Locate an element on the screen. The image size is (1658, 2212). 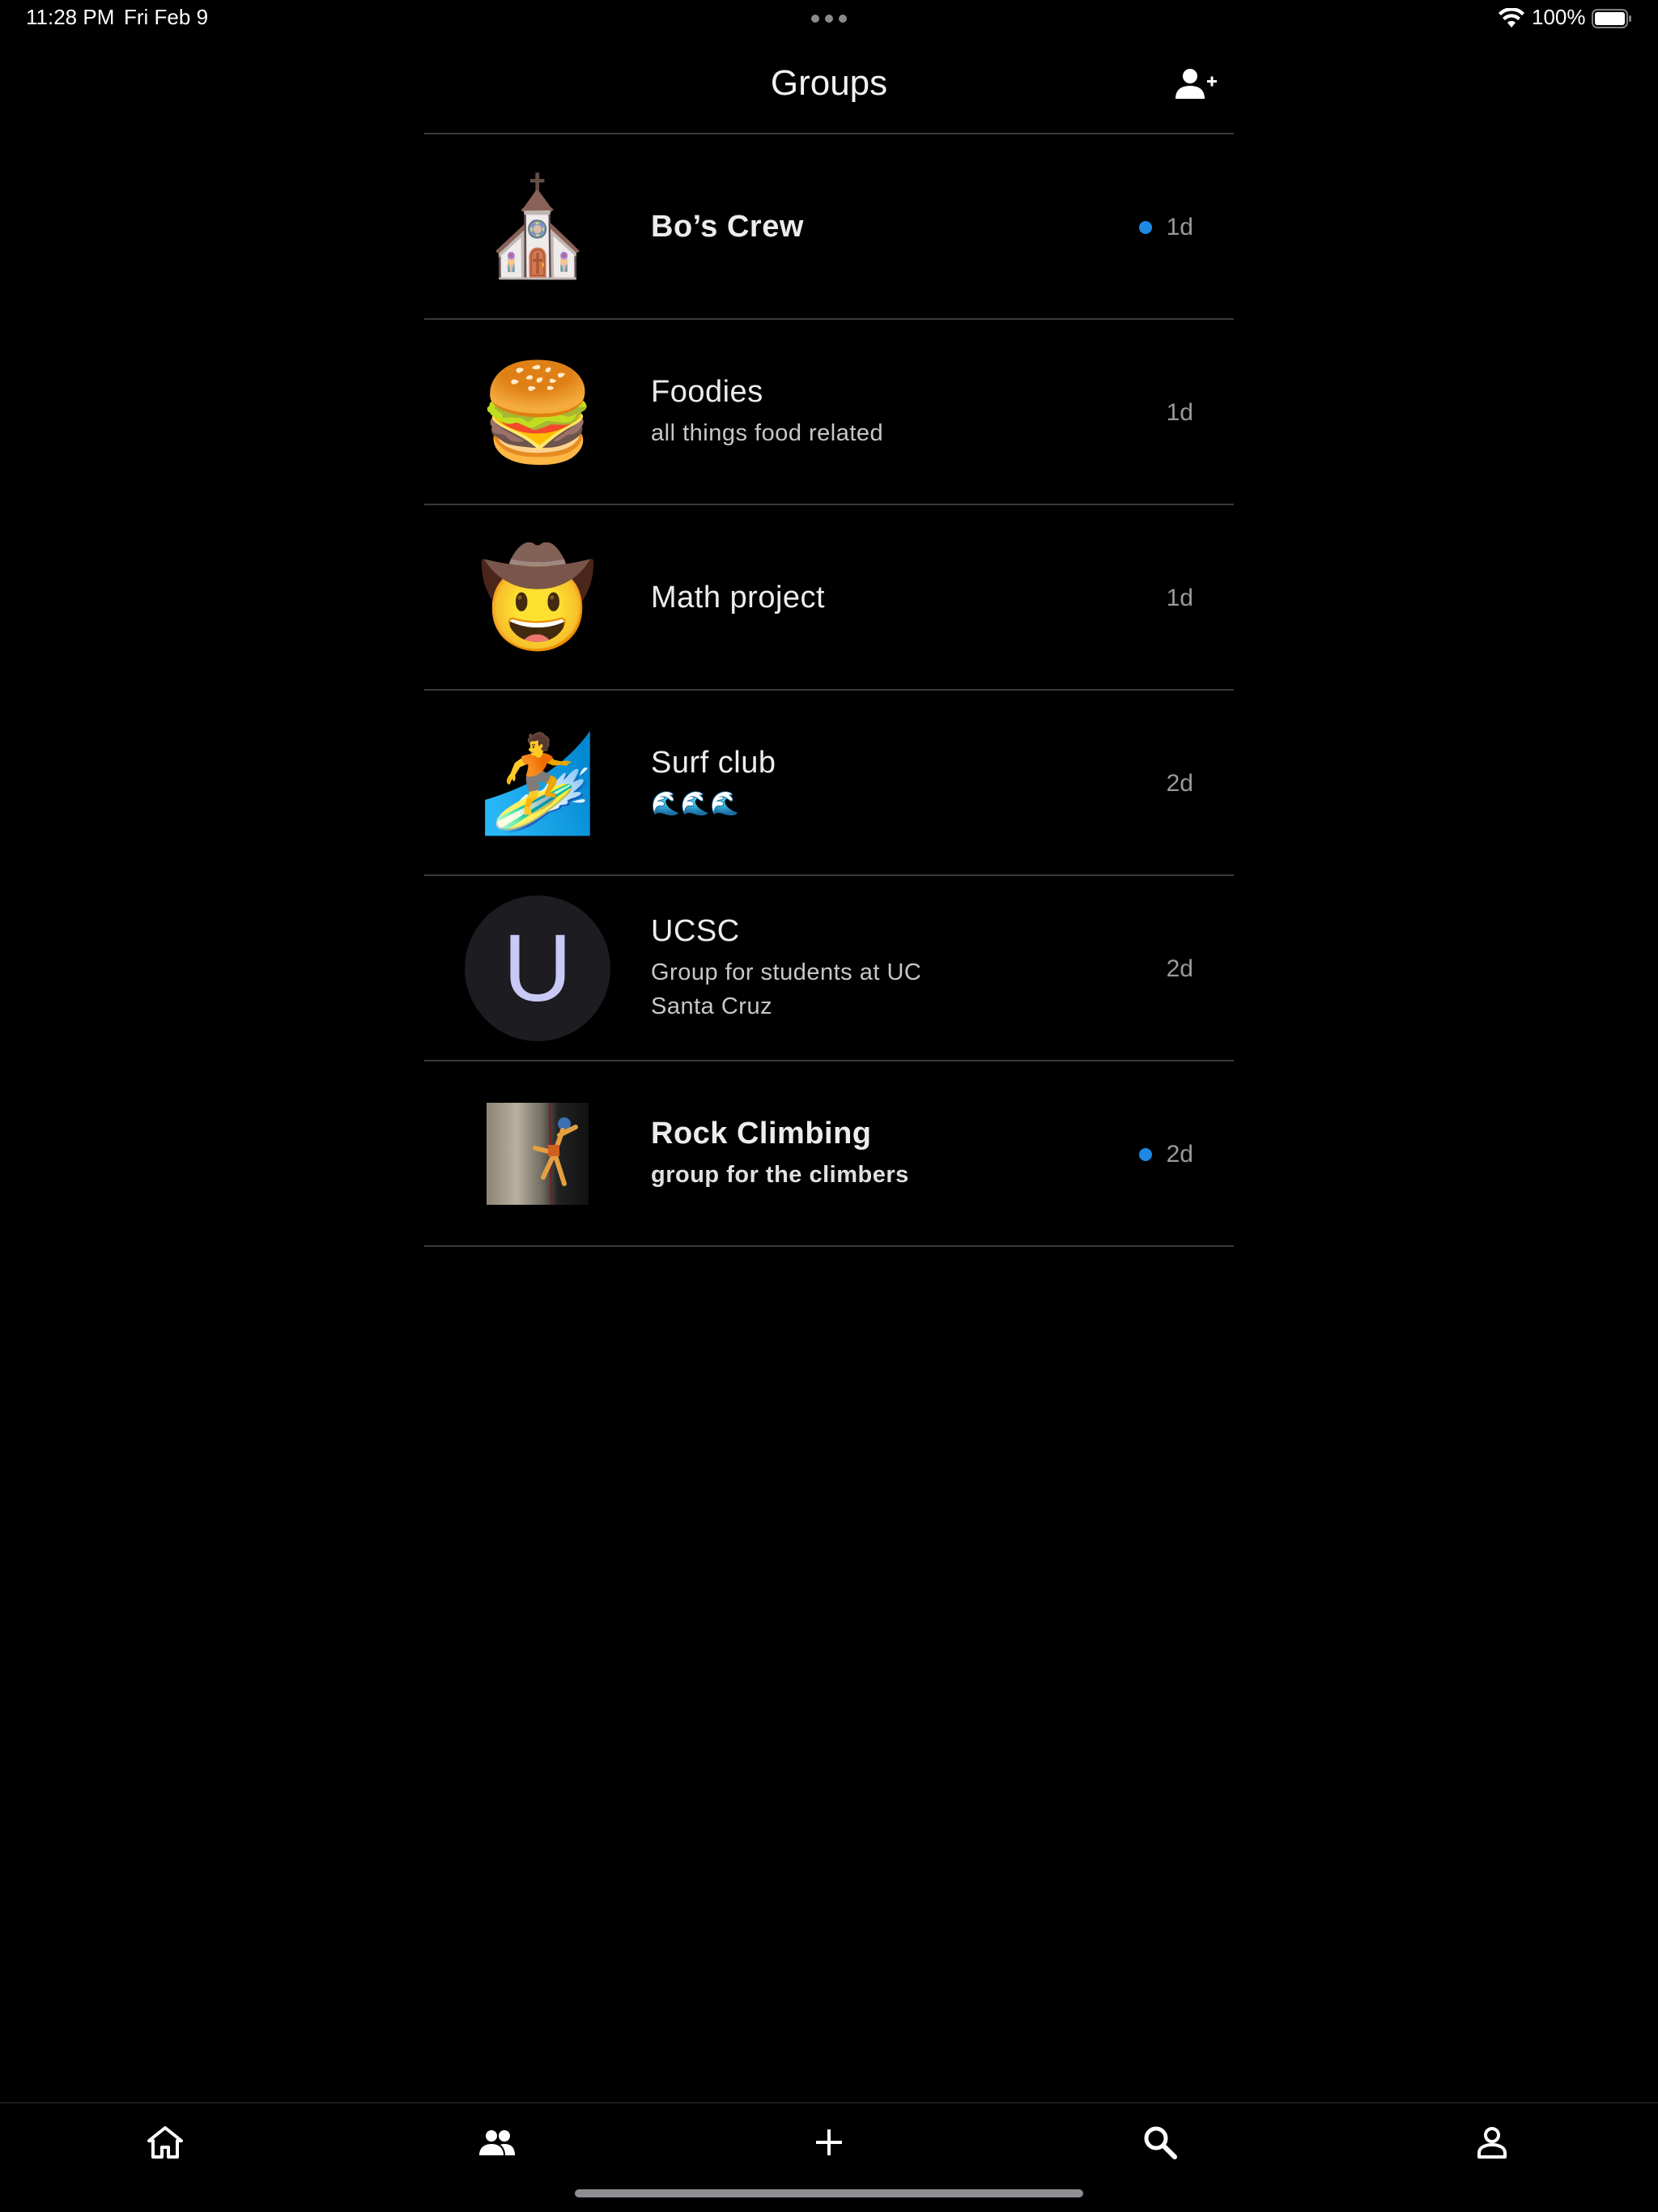
church-icon: ⛪ is located at coordinates (537, 227).